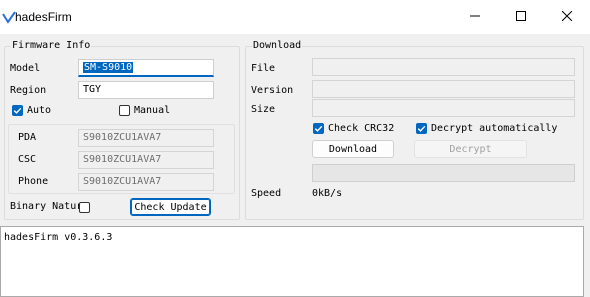  What do you see at coordinates (146, 68) in the screenshot?
I see `model-input: SM-S9010` at bounding box center [146, 68].